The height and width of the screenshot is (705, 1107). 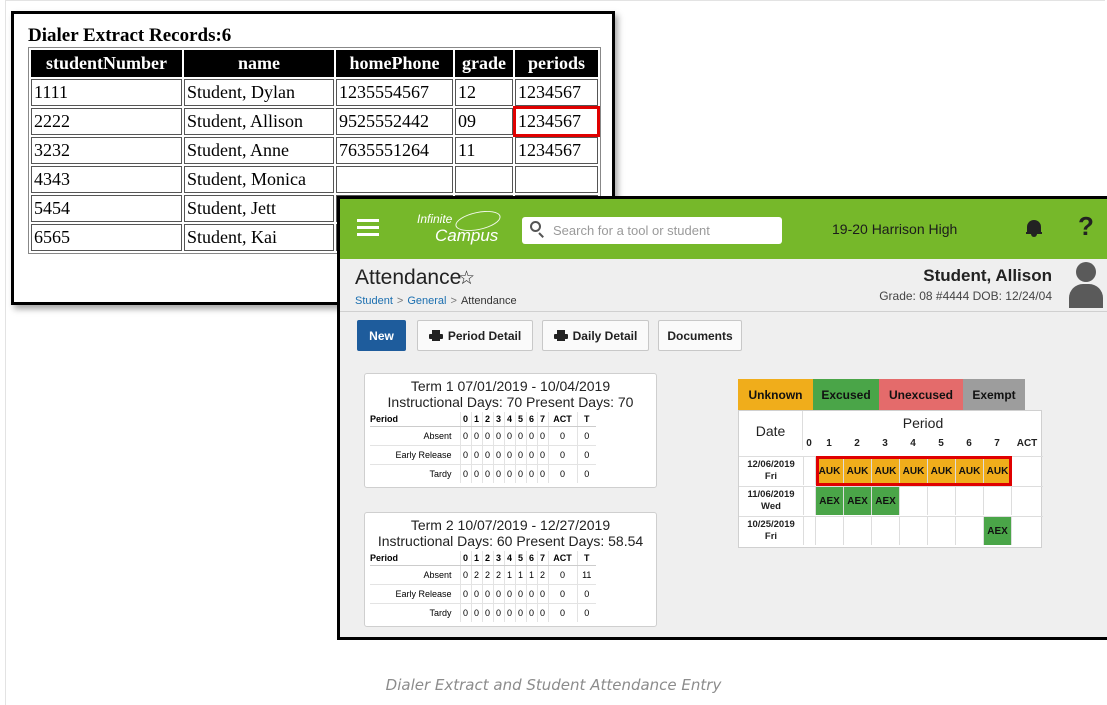 I want to click on term-col-header: 6, so click(x=531, y=558).